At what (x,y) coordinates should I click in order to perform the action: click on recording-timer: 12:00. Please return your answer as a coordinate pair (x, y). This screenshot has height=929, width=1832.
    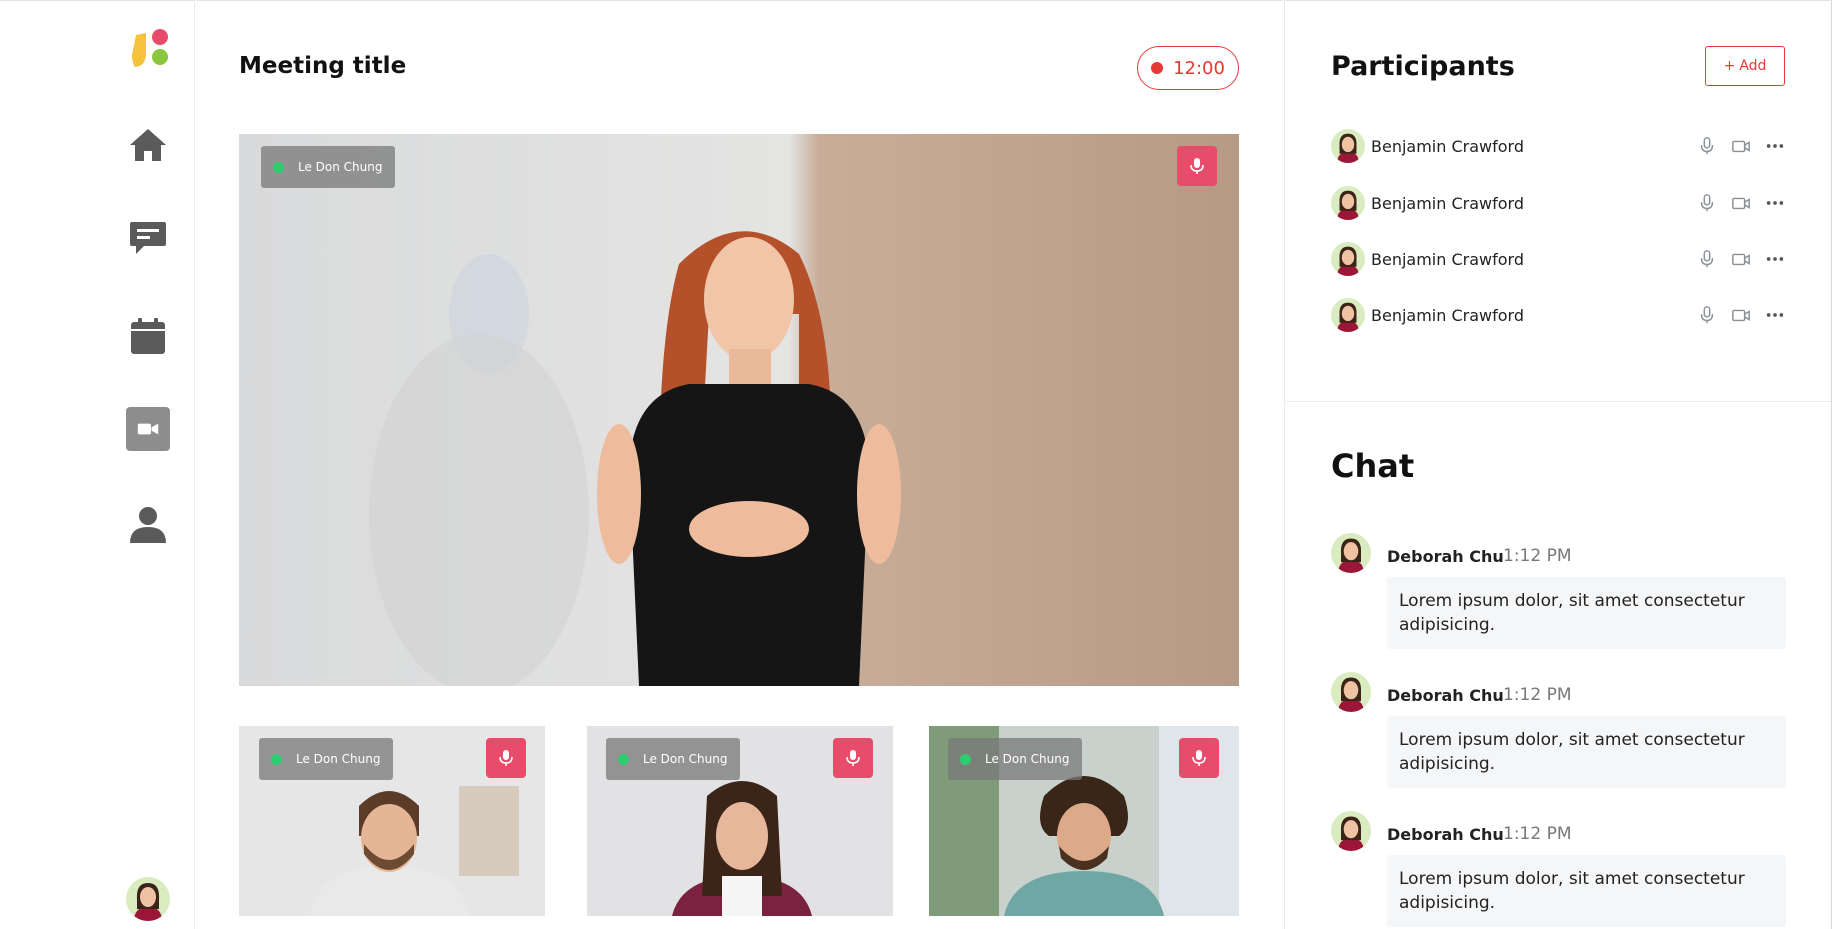
    Looking at the image, I should click on (1188, 68).